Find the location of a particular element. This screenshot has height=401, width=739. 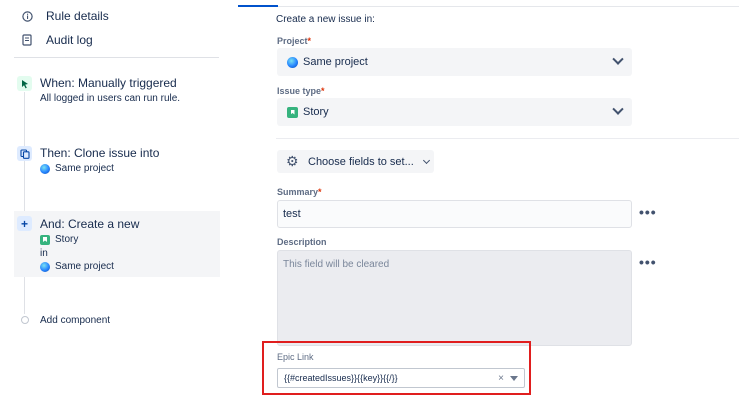

trigger-step is located at coordinates (24, 83).